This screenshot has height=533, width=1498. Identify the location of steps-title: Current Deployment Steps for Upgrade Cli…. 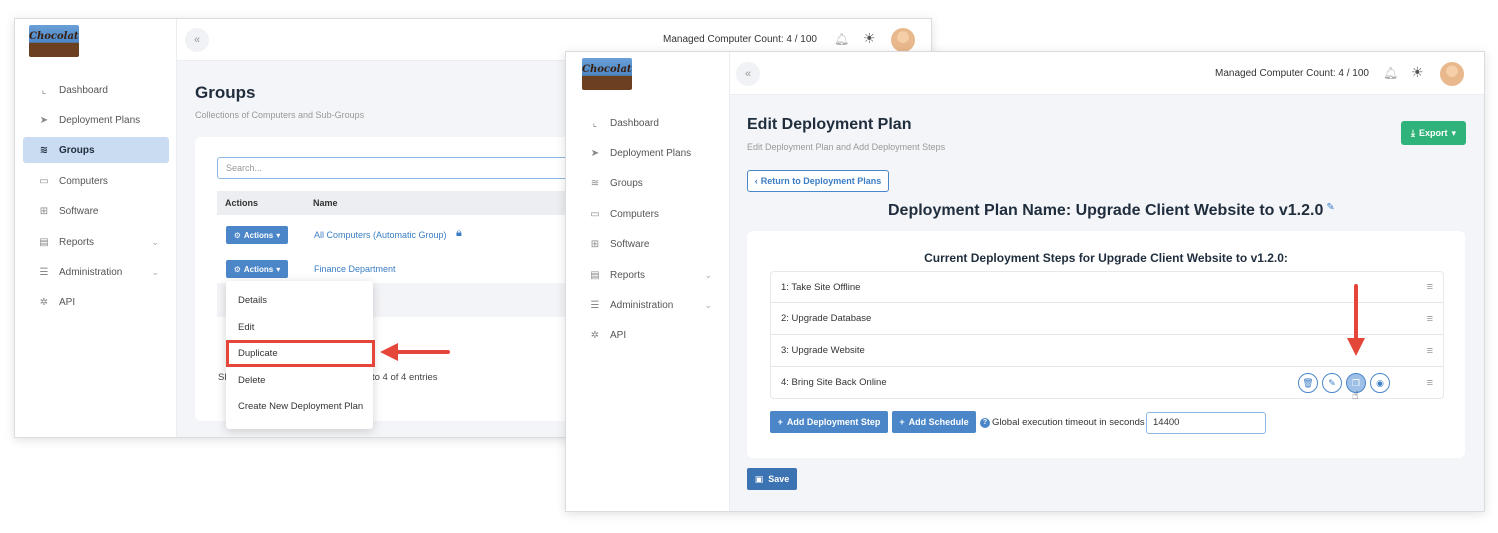
(1106, 258).